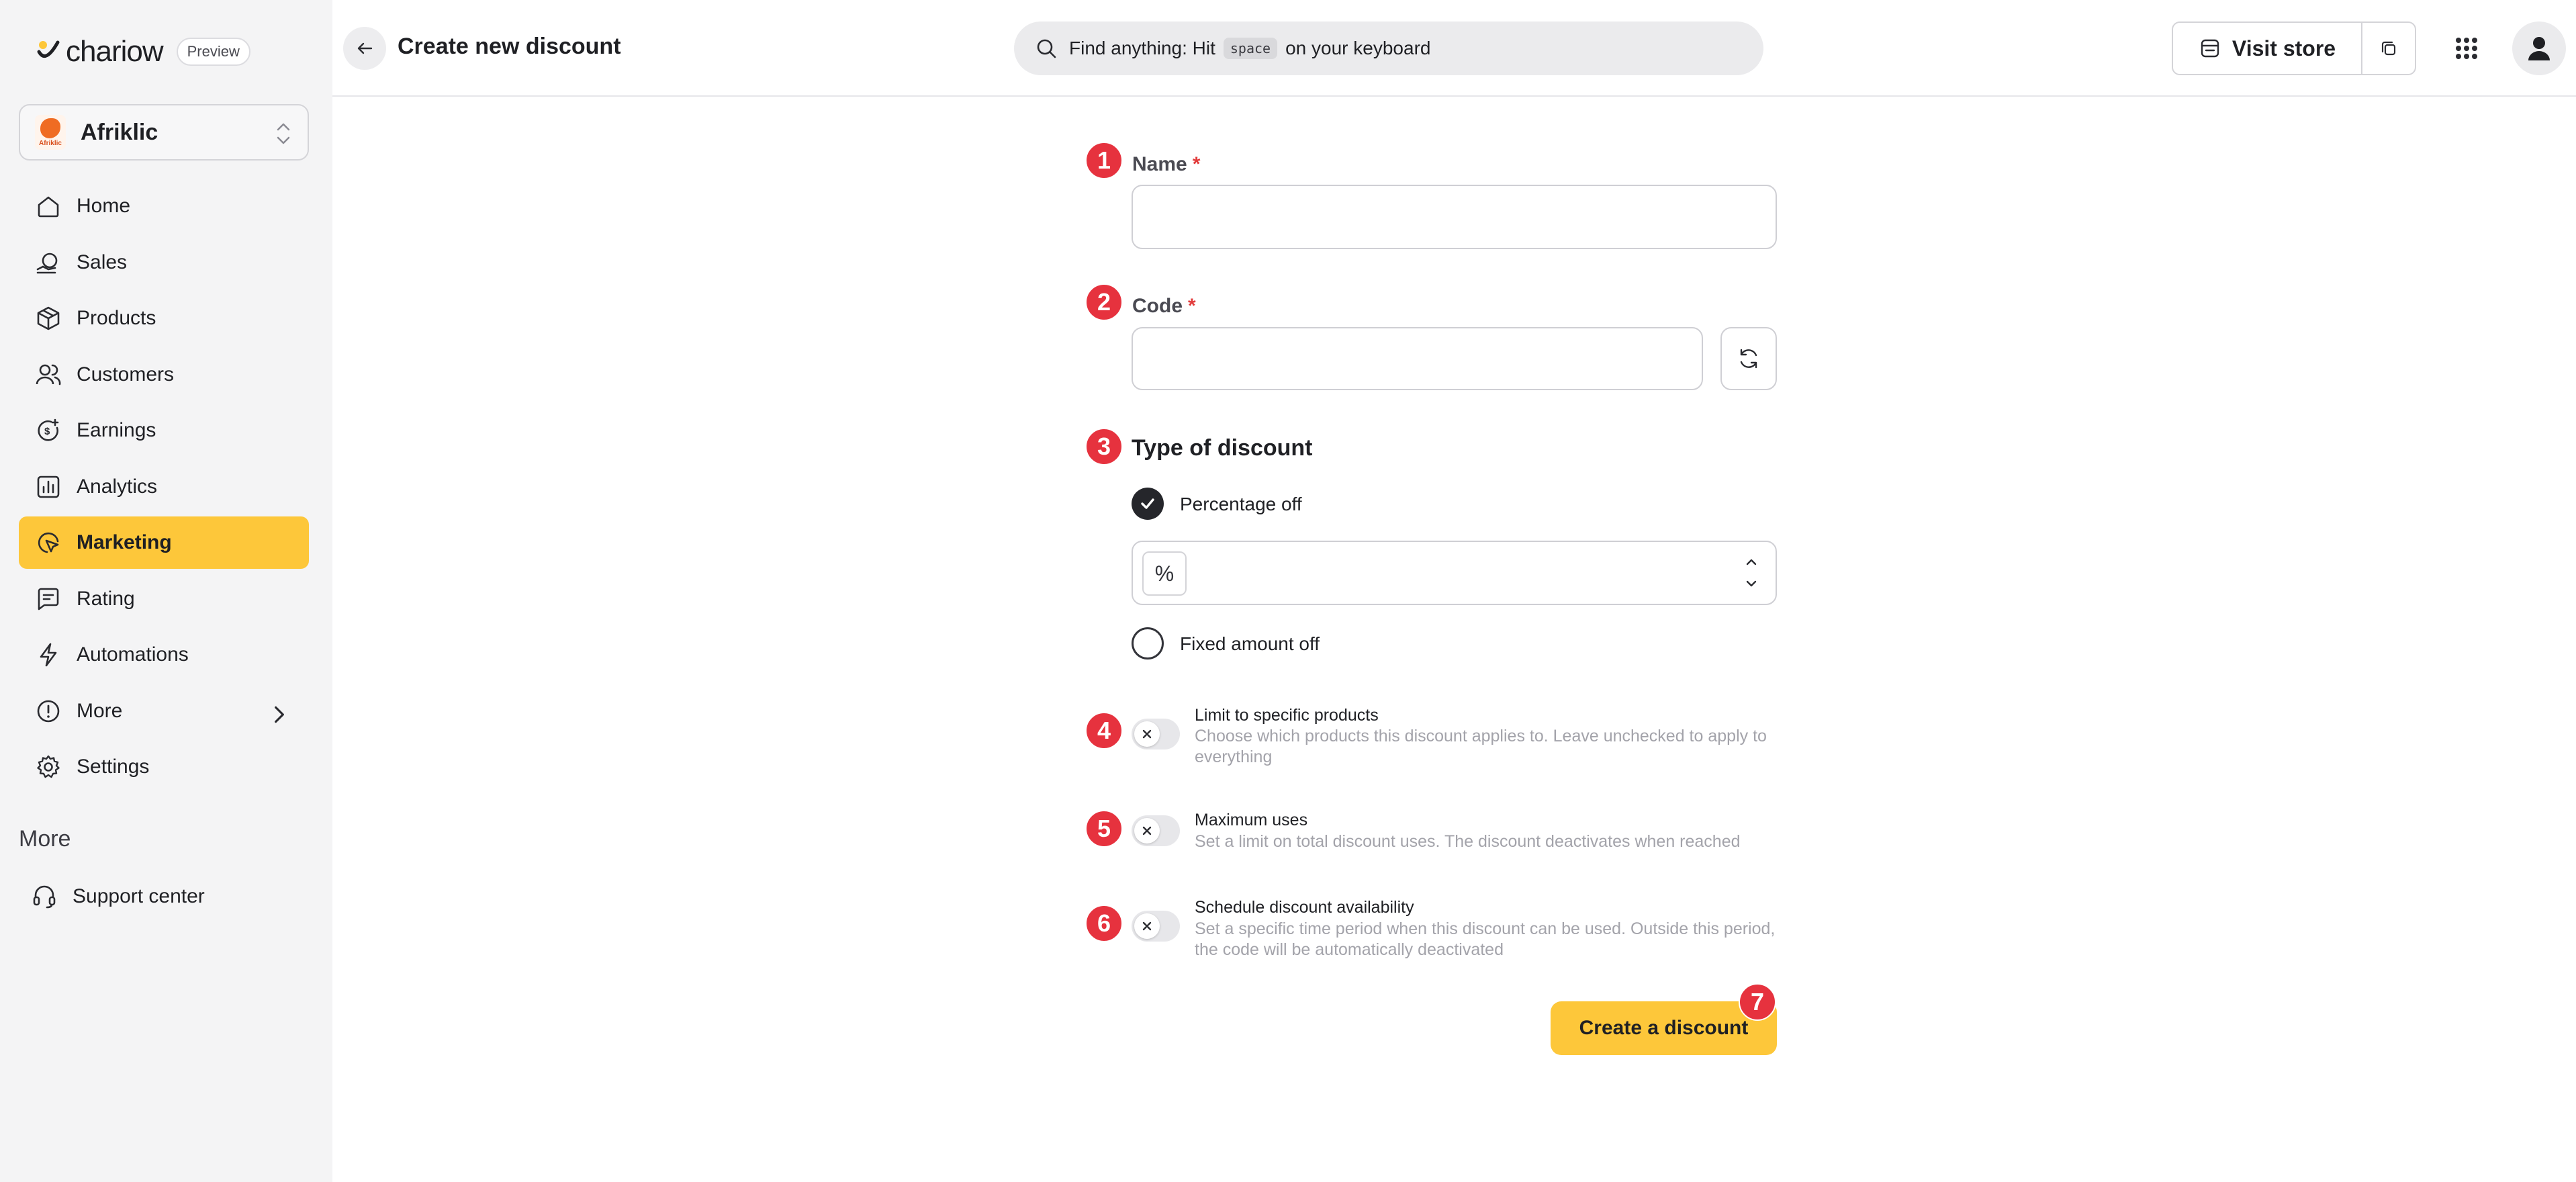 The image size is (2576, 1182). Describe the element at coordinates (1417, 358) in the screenshot. I see `code-input` at that location.